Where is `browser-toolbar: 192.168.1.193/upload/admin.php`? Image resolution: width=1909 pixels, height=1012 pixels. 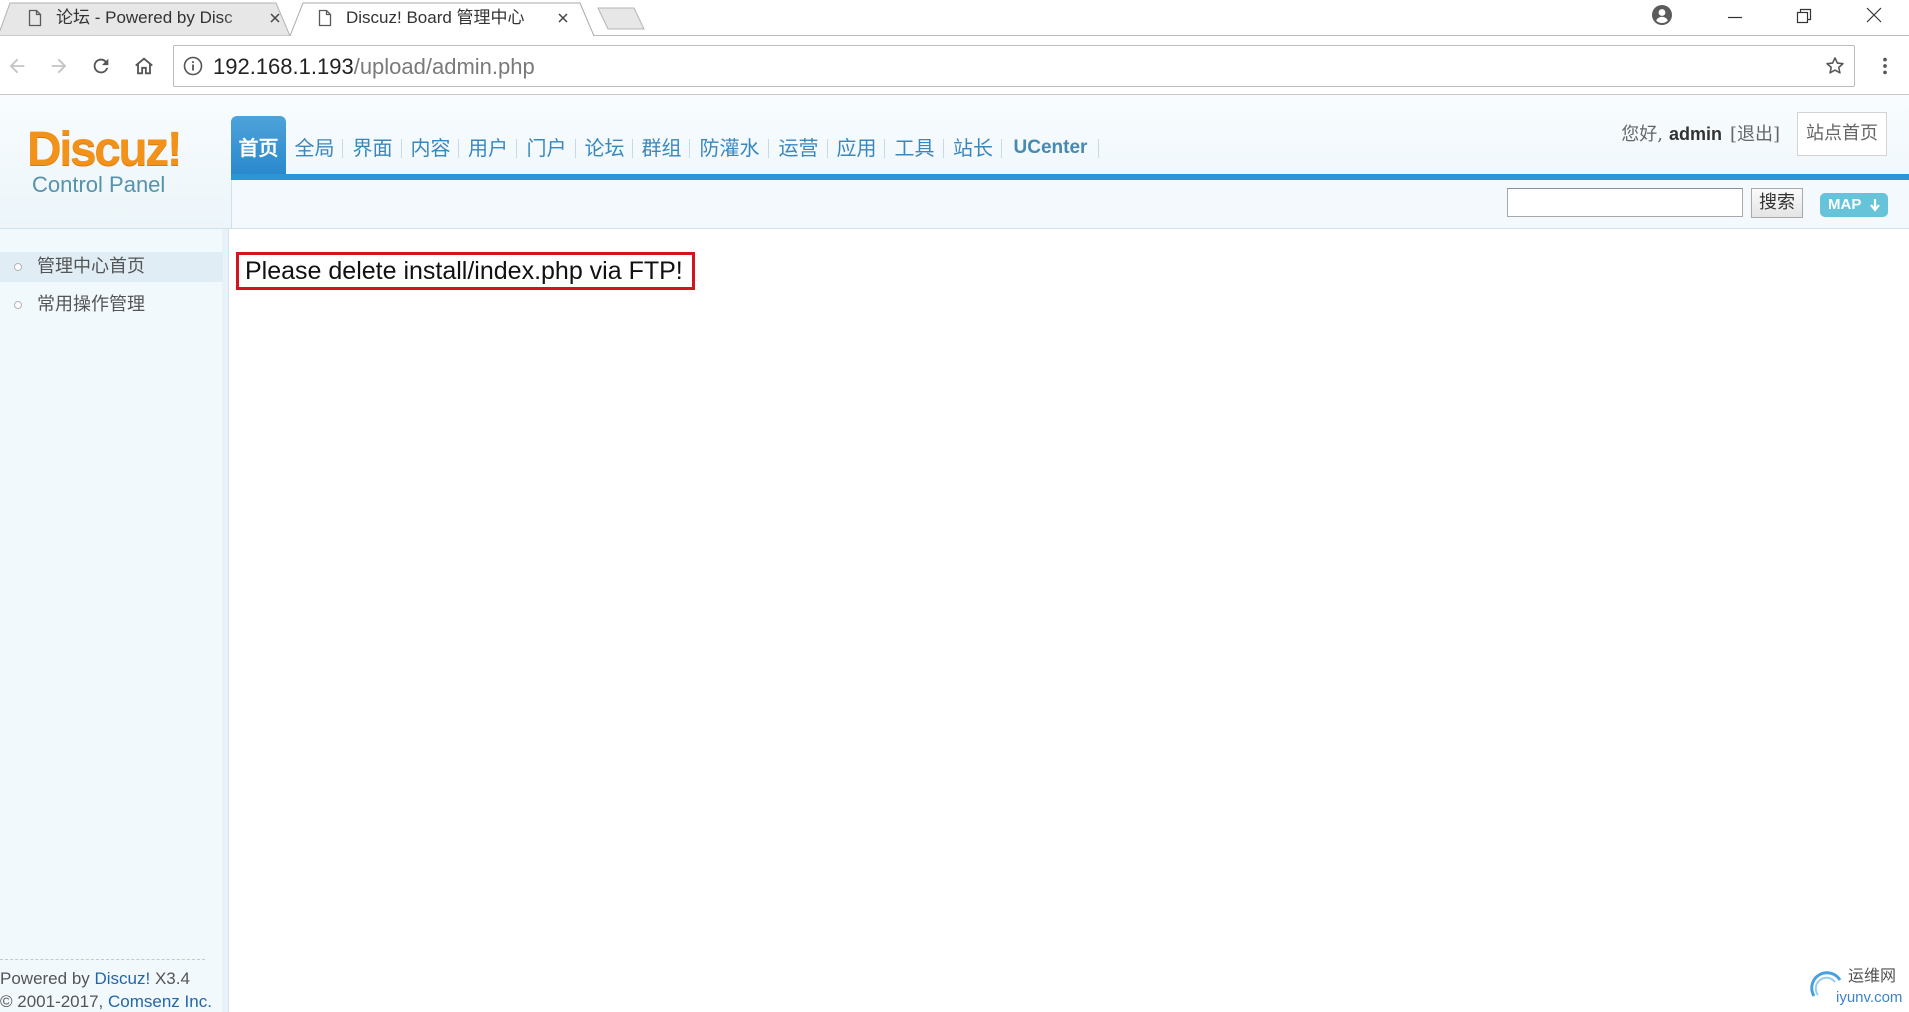
browser-toolbar: 192.168.1.193/upload/admin.php is located at coordinates (954, 65).